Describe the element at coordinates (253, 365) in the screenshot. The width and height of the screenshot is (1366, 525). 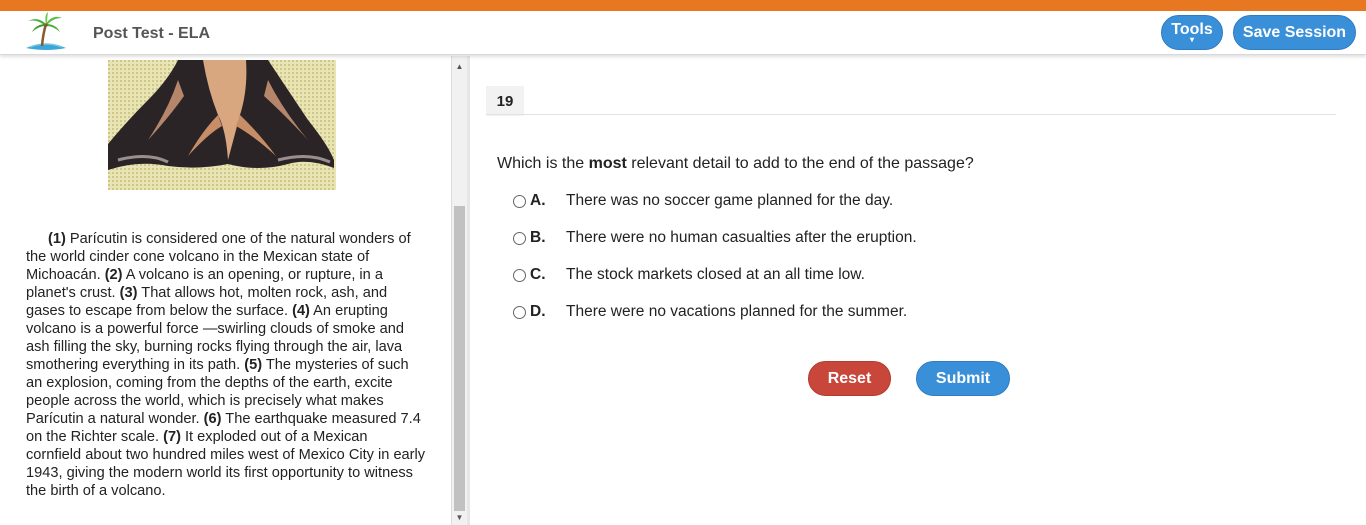
I see `sentence-number: (5)` at that location.